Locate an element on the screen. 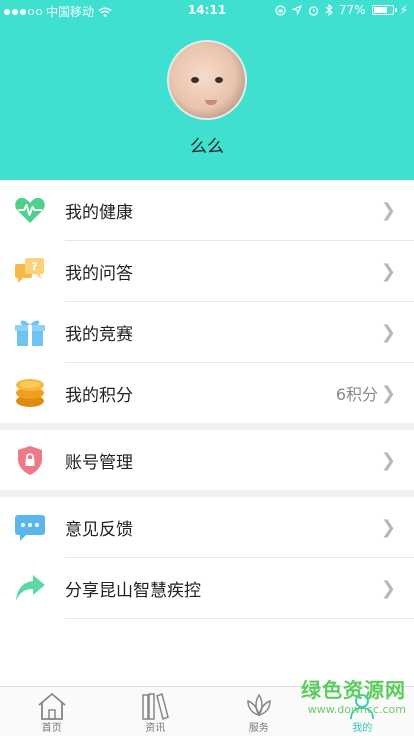 The image size is (414, 736). tab-label: 资讯 is located at coordinates (155, 728).